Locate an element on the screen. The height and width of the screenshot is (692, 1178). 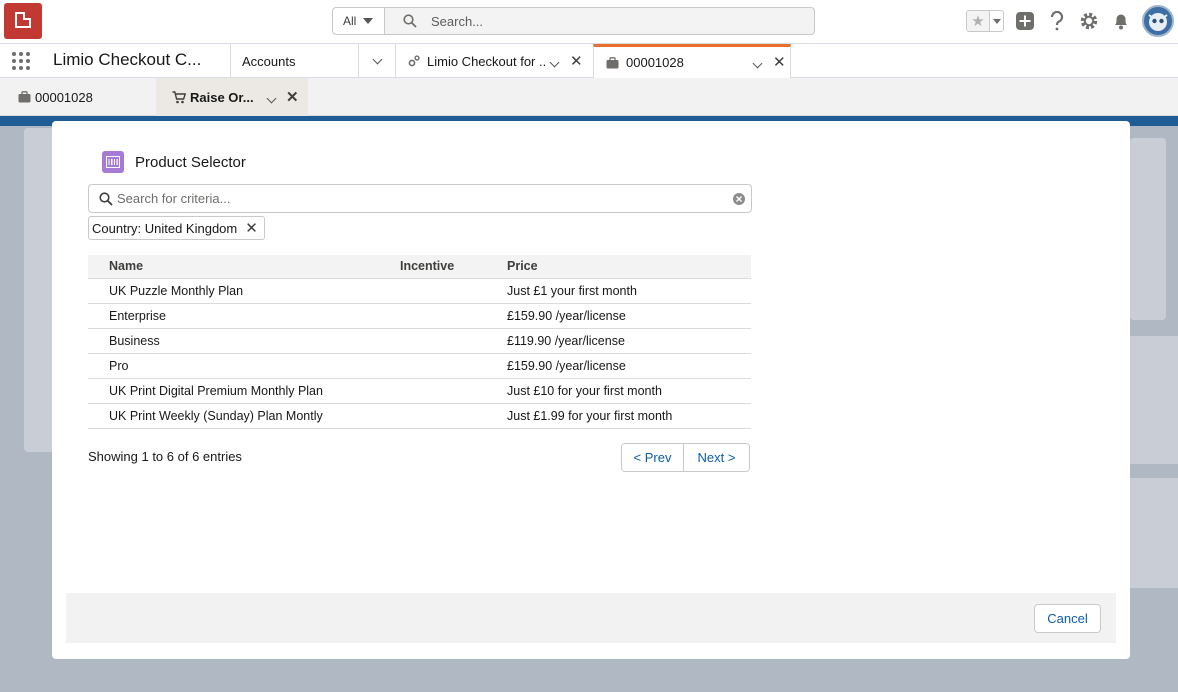
column-header-incentive: Incentive is located at coordinates (453, 267).